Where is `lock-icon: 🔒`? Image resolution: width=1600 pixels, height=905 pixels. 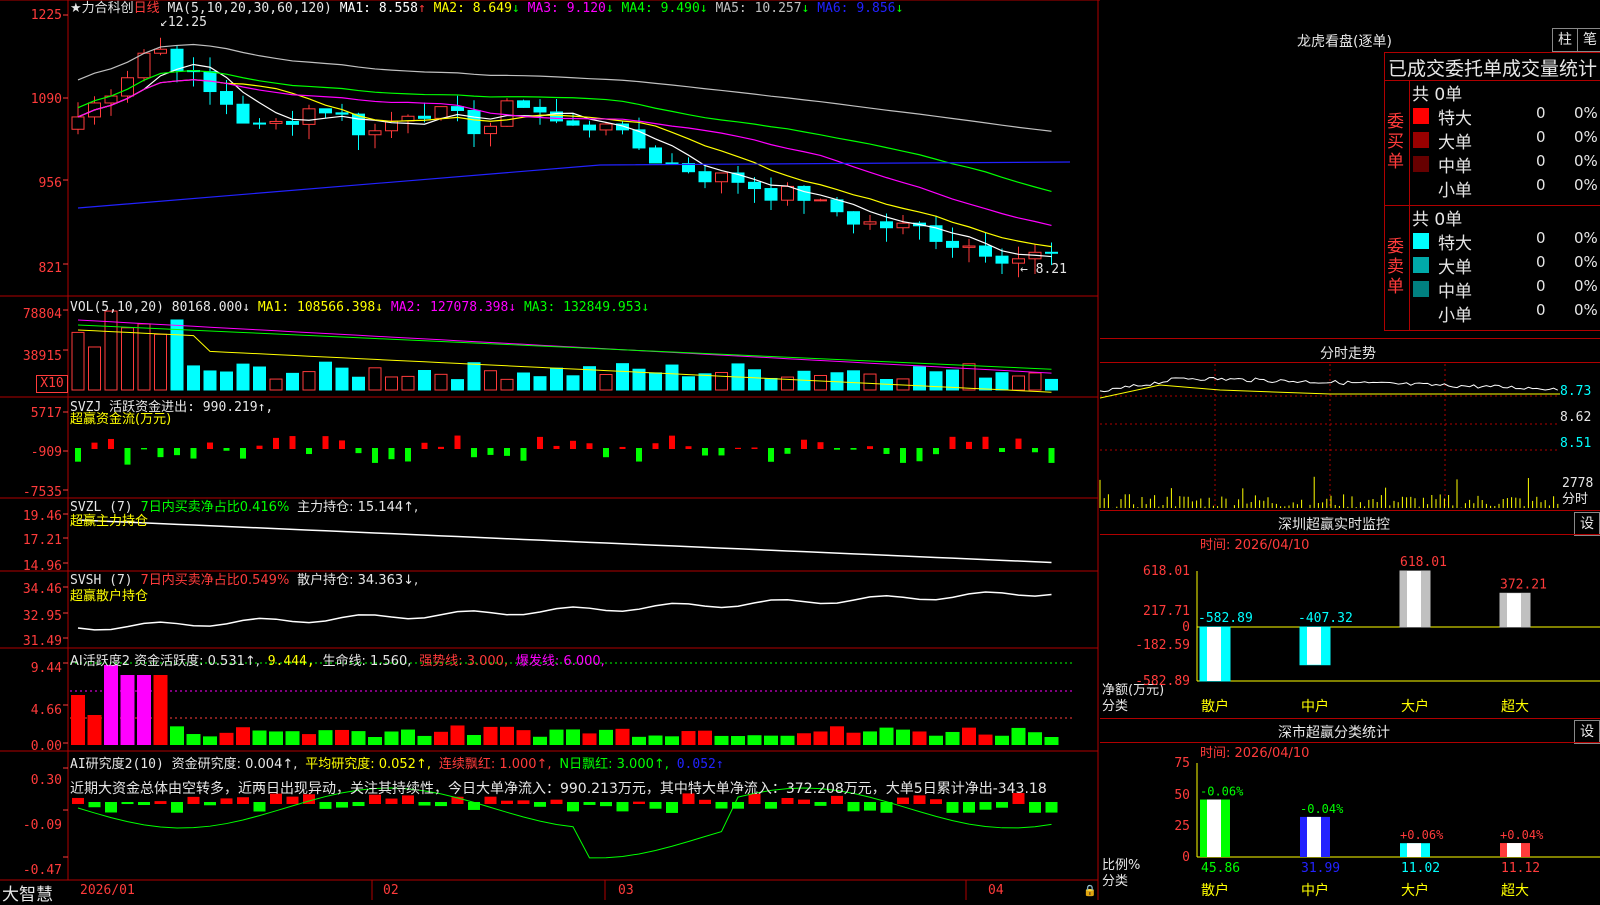
lock-icon: 🔒 is located at coordinates (1090, 890).